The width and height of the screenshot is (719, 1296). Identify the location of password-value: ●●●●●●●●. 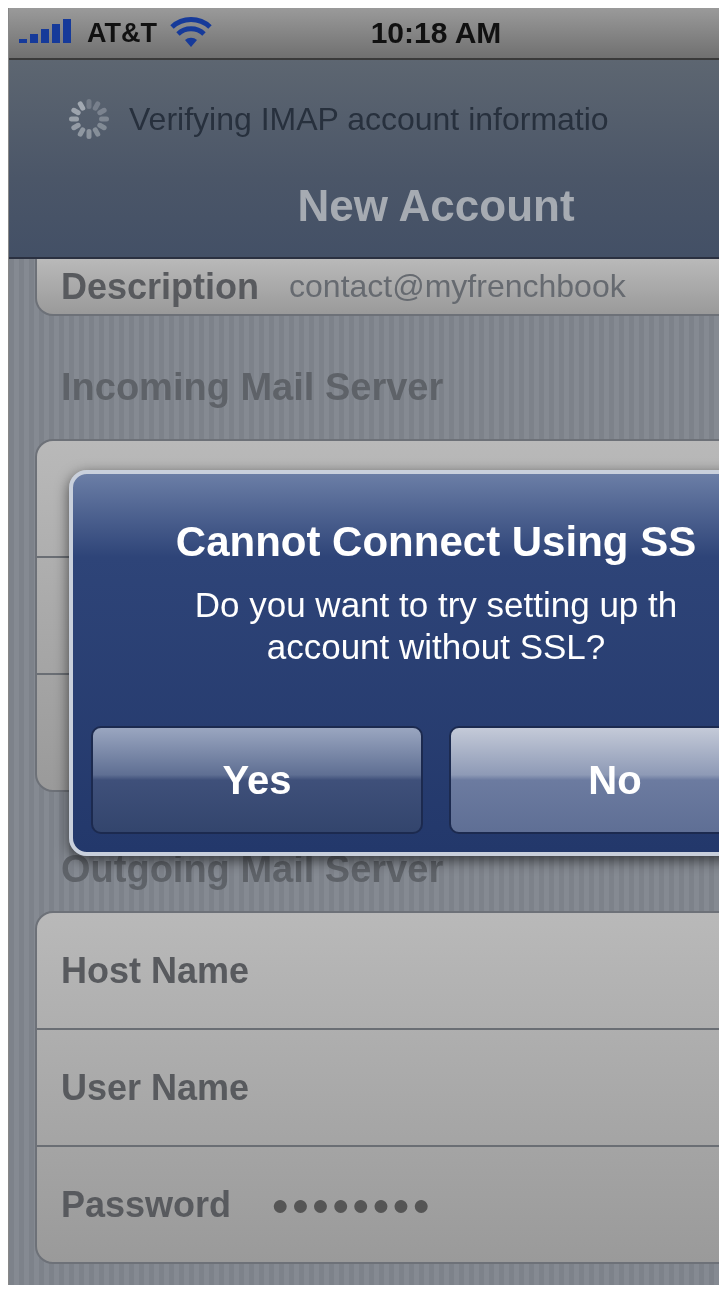
(352, 1204).